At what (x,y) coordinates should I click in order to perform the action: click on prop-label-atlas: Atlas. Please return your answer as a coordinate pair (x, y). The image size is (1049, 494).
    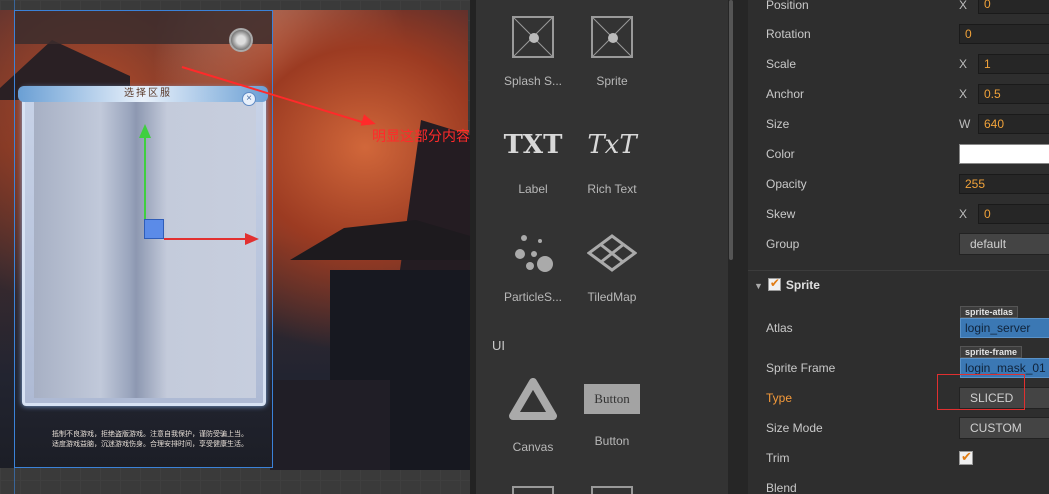
    Looking at the image, I should click on (779, 328).